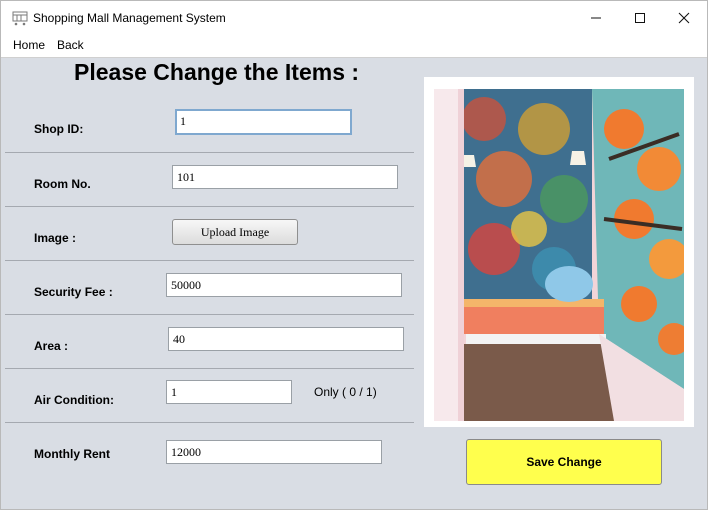  Describe the element at coordinates (284, 285) in the screenshot. I see `security-fee-field: 50000` at that location.